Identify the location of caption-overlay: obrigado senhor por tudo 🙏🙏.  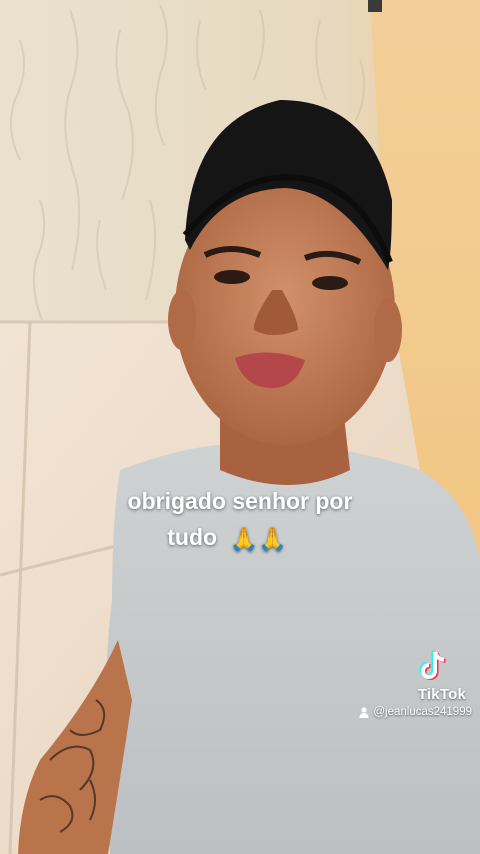
(240, 520).